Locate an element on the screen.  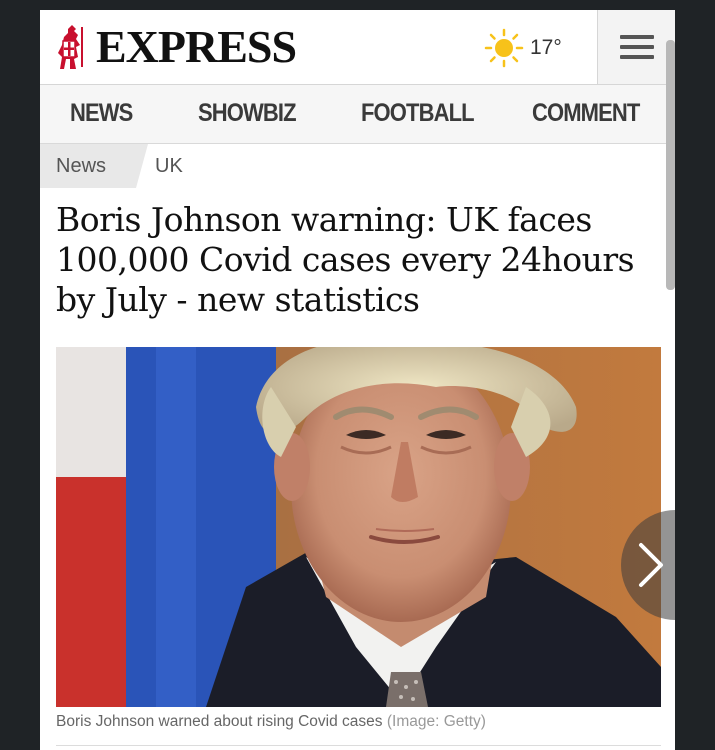
breadcrumb-news-label: News is located at coordinates (81, 166).